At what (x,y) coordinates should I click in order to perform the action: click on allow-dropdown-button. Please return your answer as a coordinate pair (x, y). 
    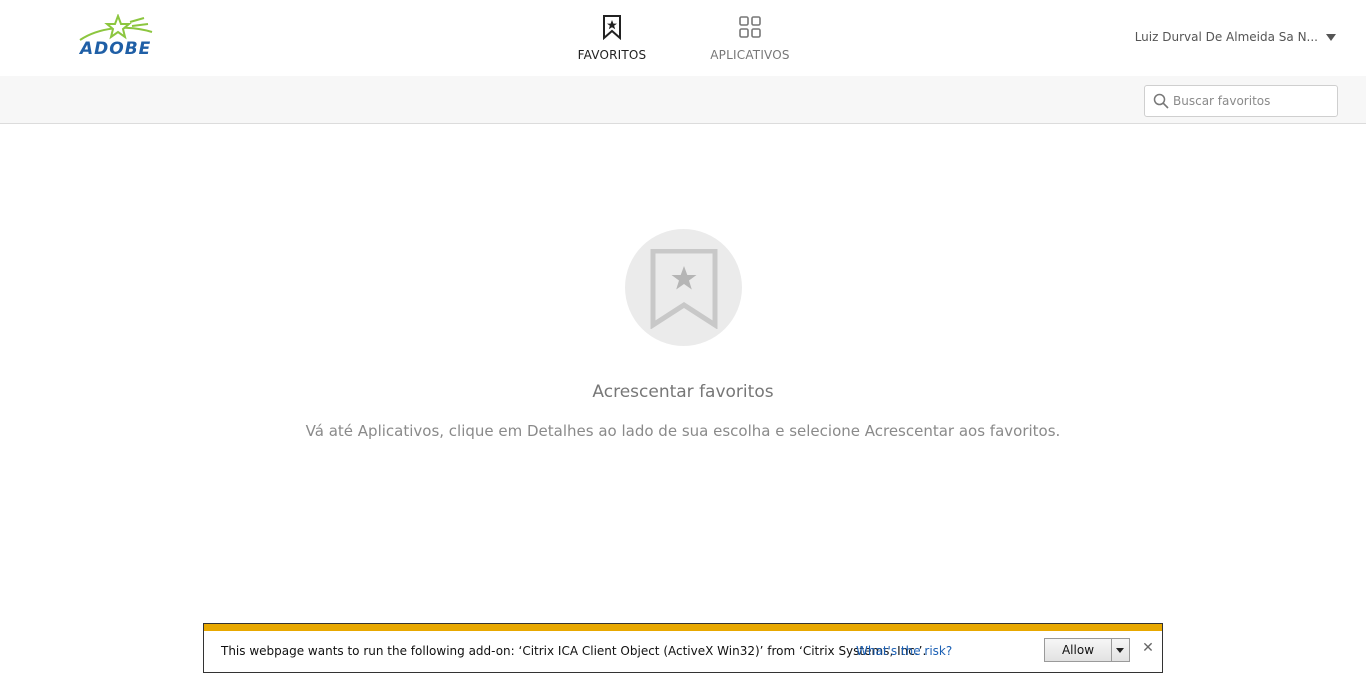
    Looking at the image, I should click on (1121, 650).